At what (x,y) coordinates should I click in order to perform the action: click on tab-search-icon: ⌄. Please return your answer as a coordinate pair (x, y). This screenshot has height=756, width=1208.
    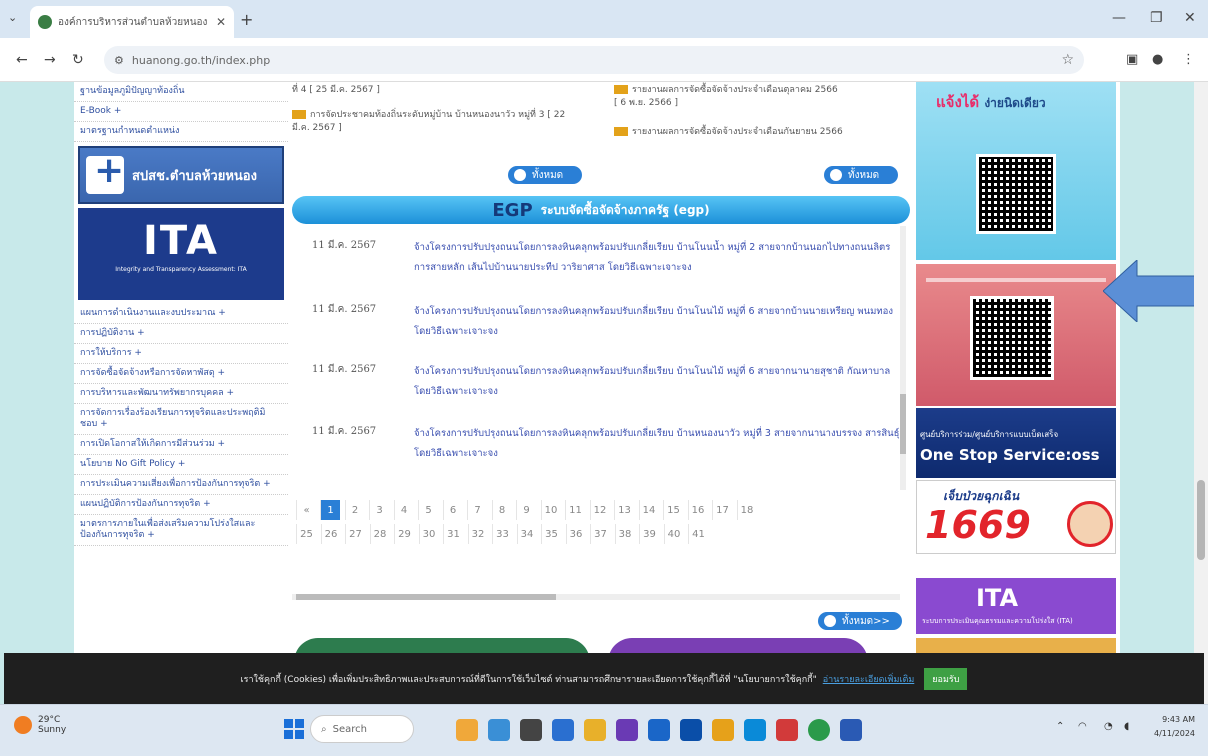
    Looking at the image, I should click on (12, 17).